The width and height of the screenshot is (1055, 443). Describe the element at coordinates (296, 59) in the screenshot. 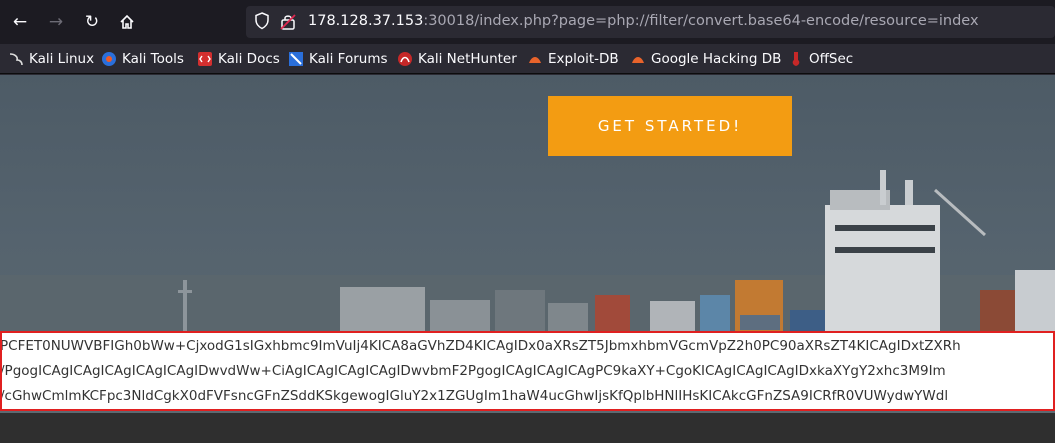

I see `kali-forums-icon` at that location.